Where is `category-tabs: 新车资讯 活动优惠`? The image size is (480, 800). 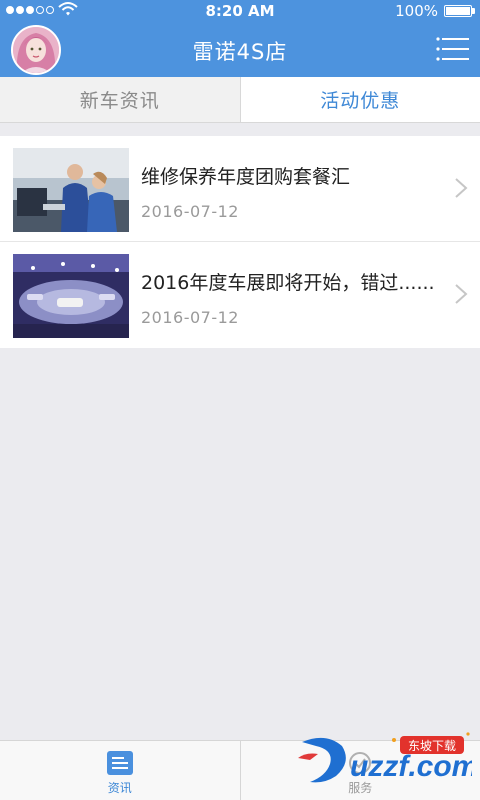
category-tabs: 新车资讯 活动优惠 is located at coordinates (240, 100).